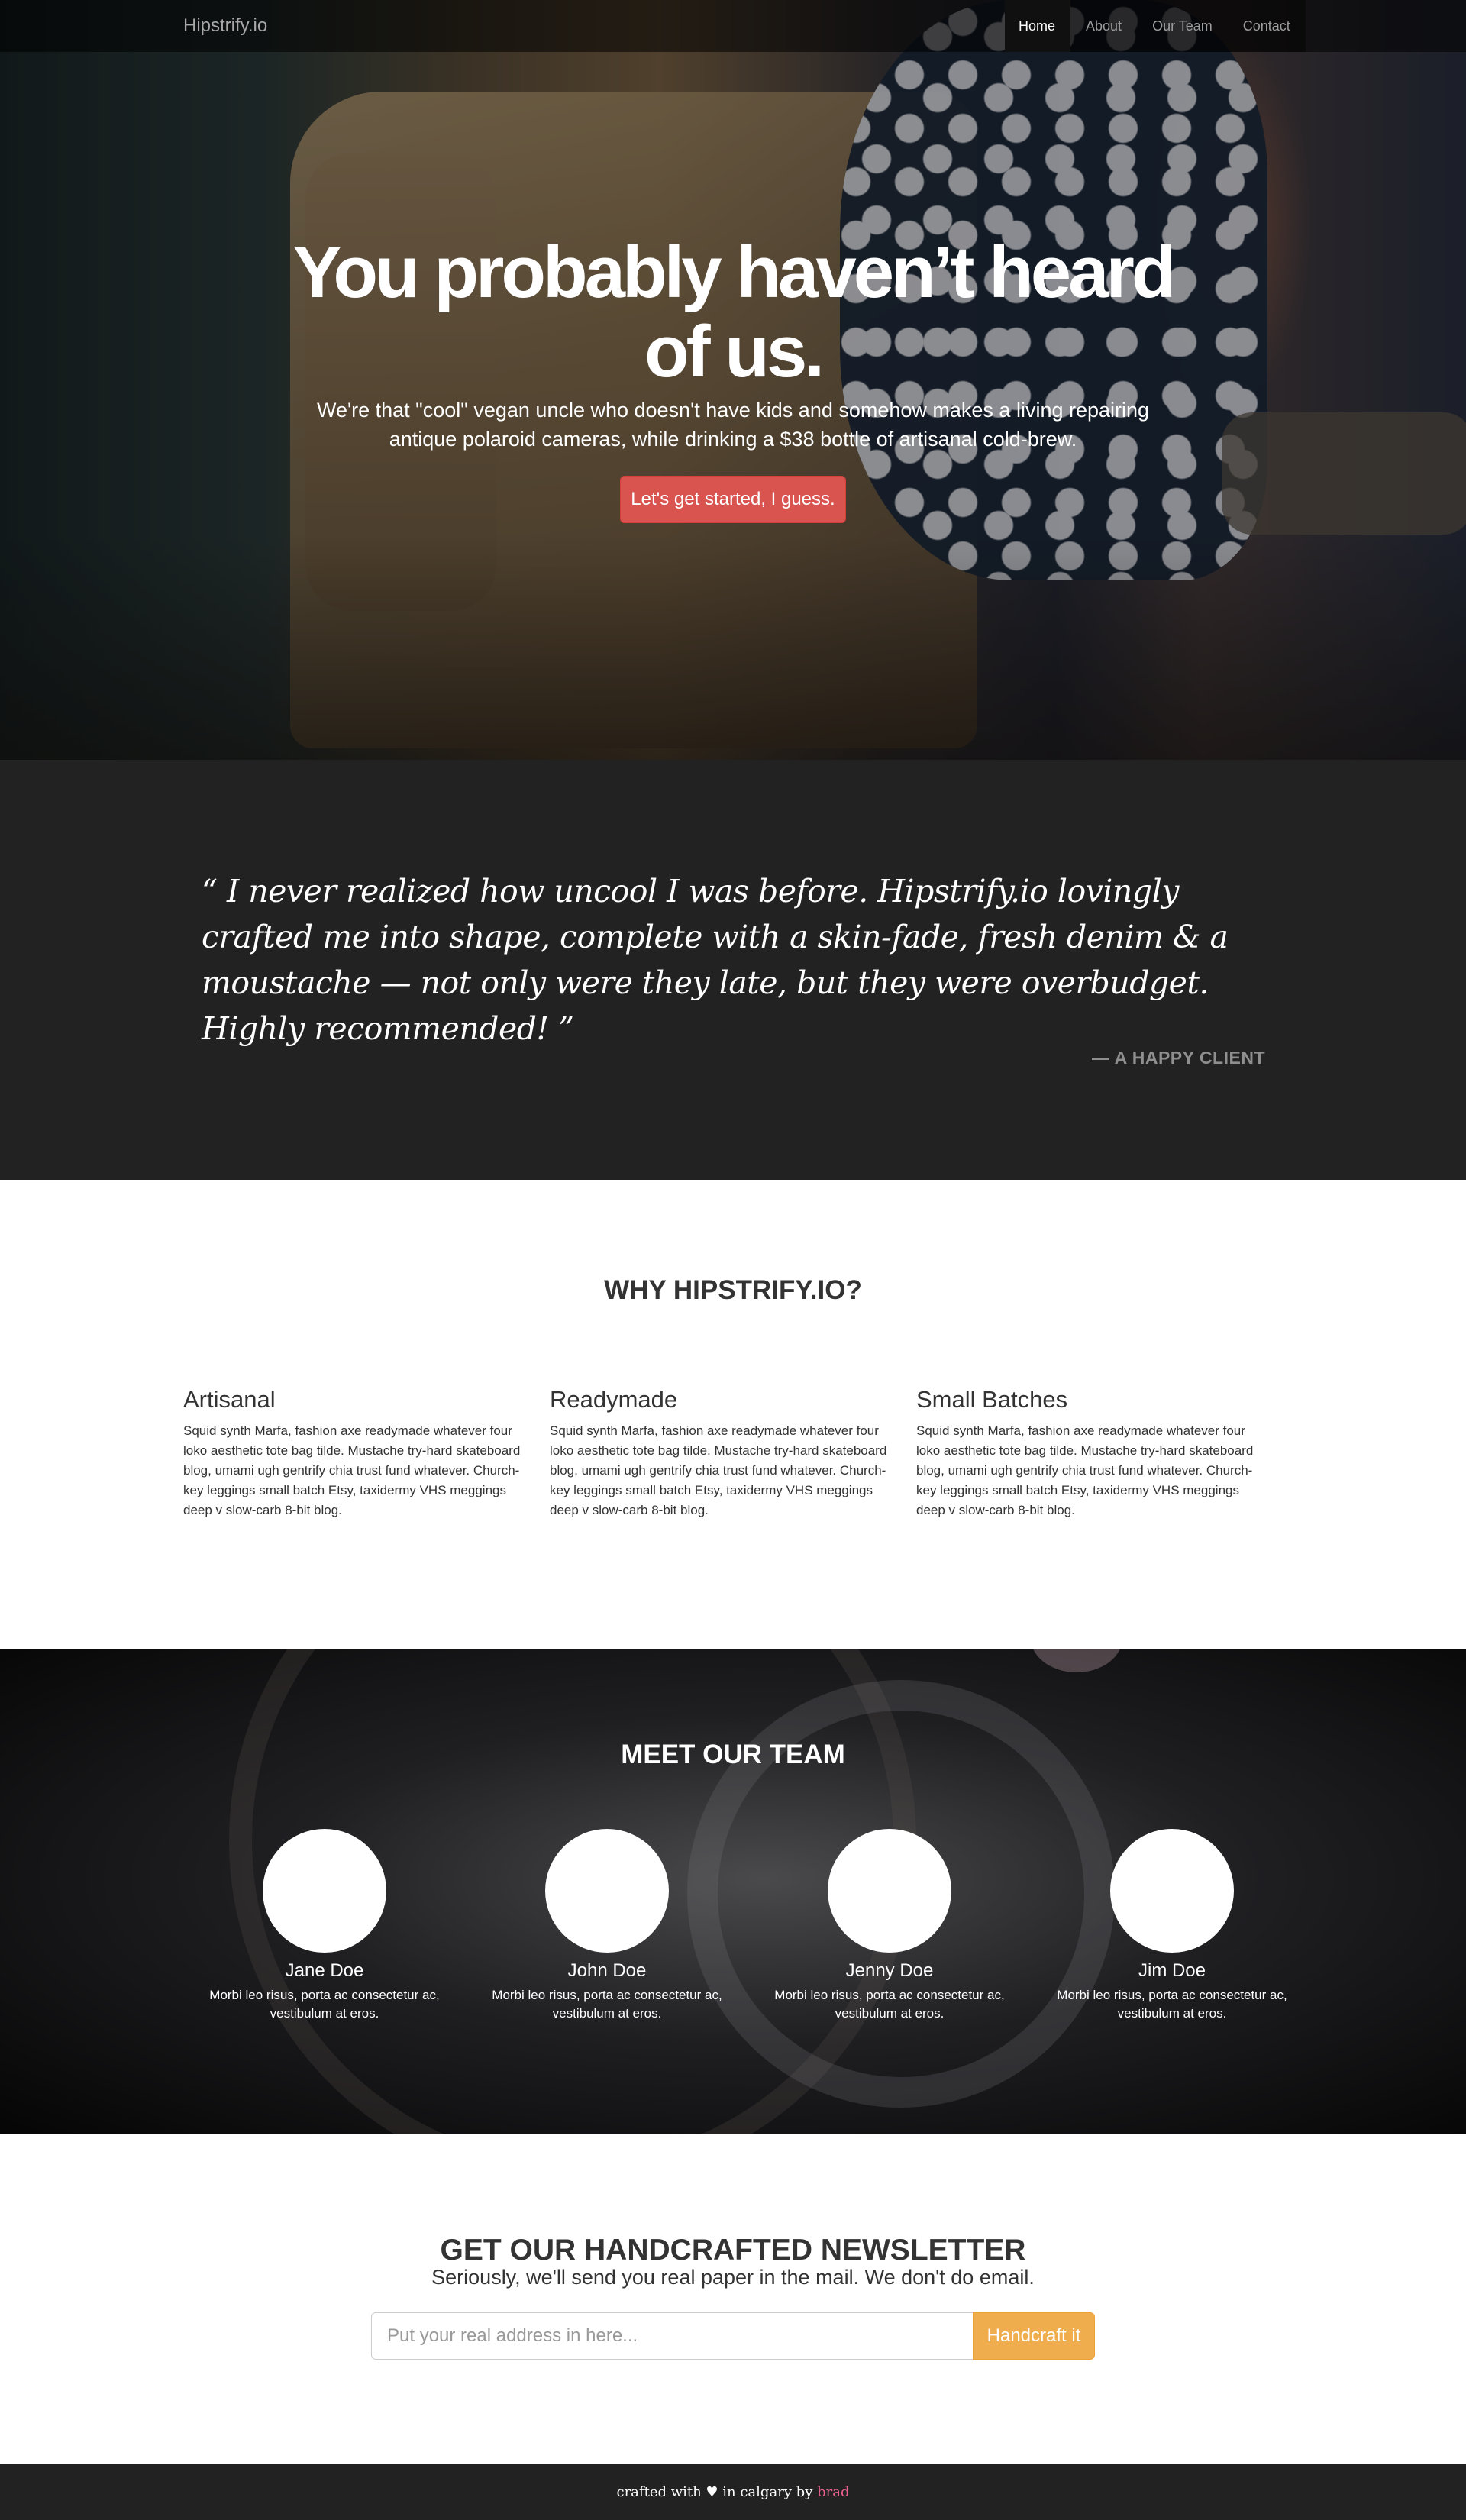 This screenshot has width=1466, height=2520. Describe the element at coordinates (717, 2492) in the screenshot. I see `footer-text: crafted with ♥ in calgary by` at that location.